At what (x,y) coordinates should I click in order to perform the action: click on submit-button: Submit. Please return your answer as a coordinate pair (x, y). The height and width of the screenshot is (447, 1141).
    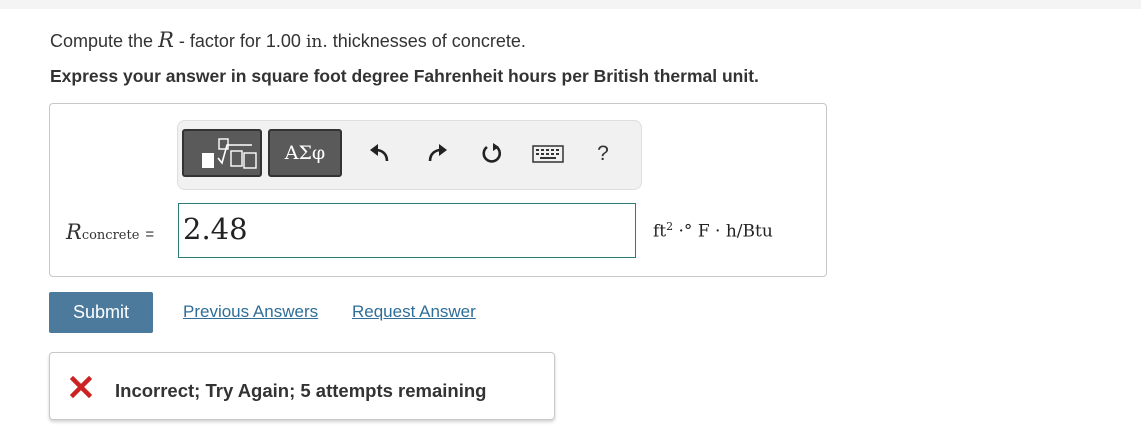
    Looking at the image, I should click on (101, 312).